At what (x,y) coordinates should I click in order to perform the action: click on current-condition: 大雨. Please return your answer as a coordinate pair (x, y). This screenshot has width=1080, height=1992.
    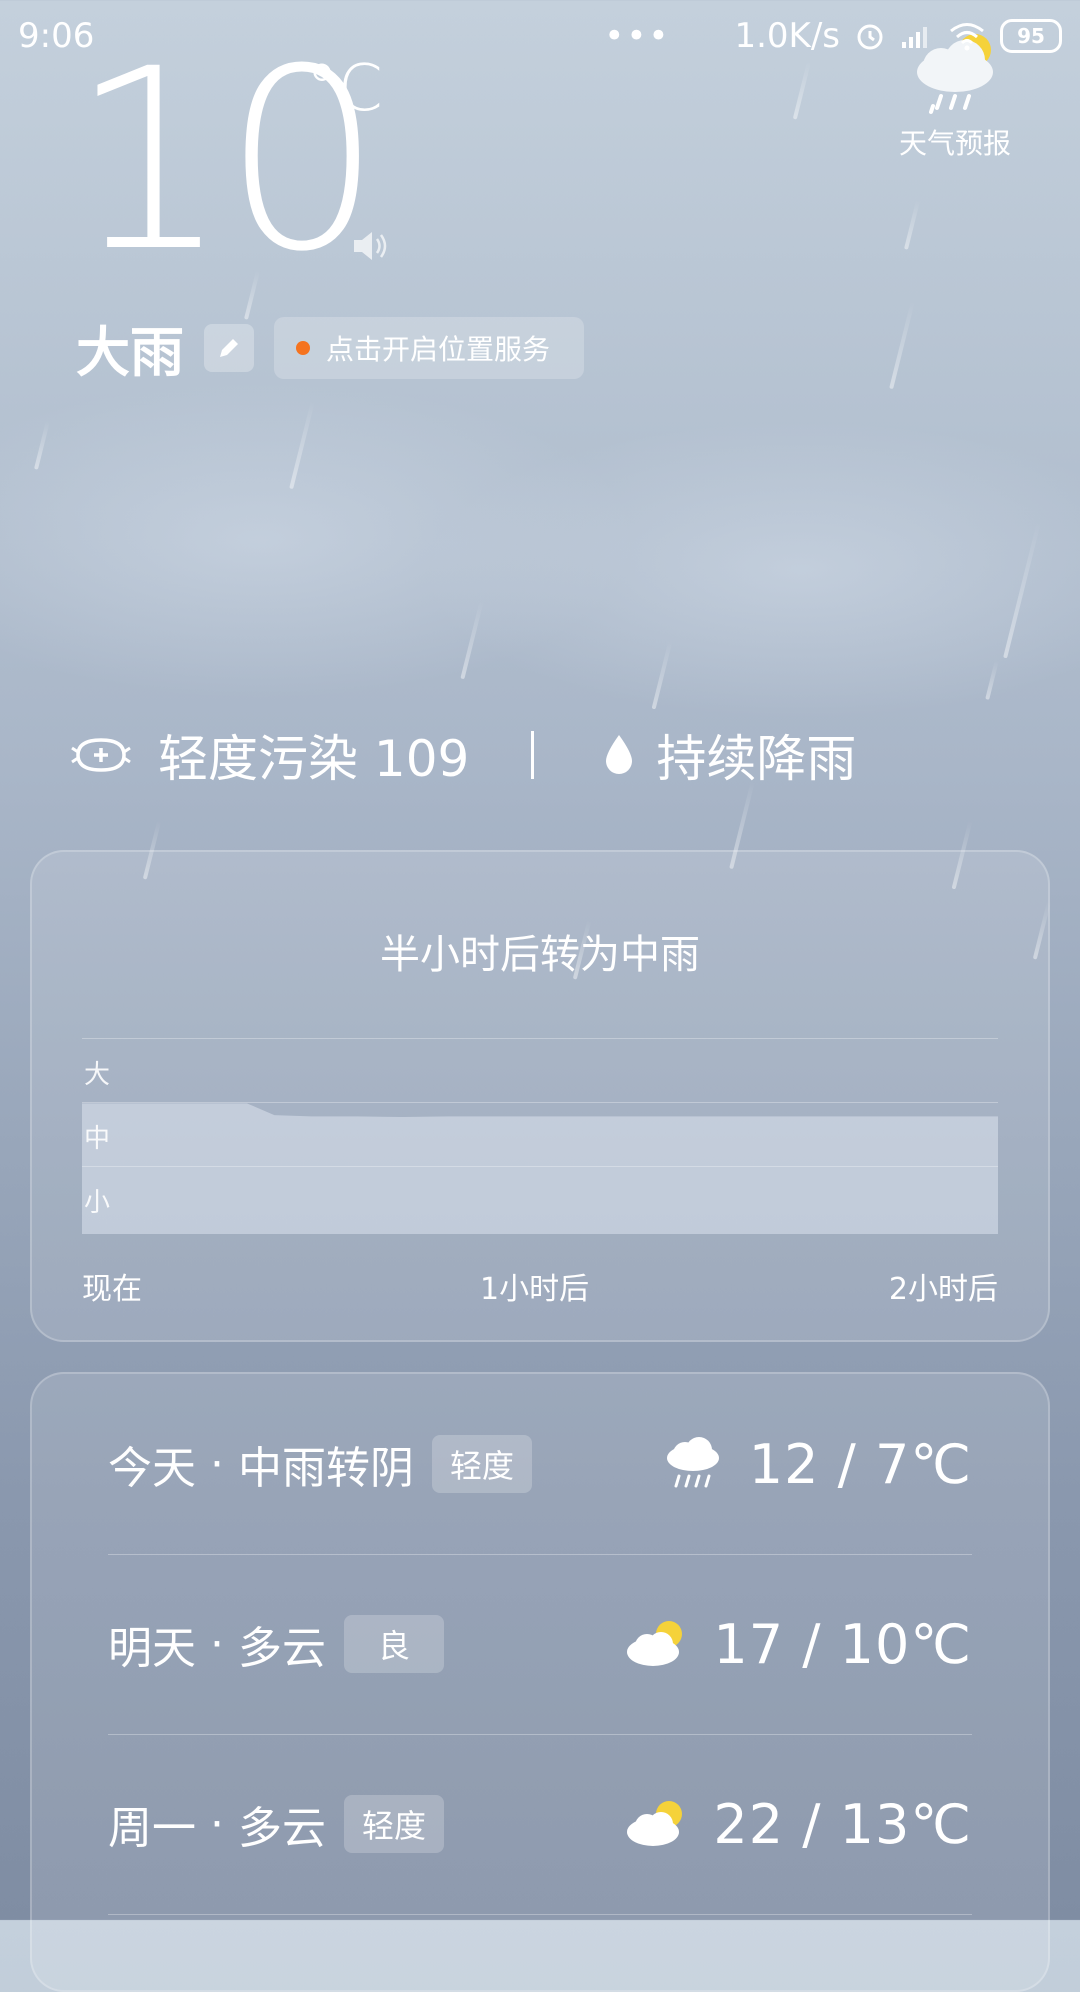
    Looking at the image, I should click on (130, 352).